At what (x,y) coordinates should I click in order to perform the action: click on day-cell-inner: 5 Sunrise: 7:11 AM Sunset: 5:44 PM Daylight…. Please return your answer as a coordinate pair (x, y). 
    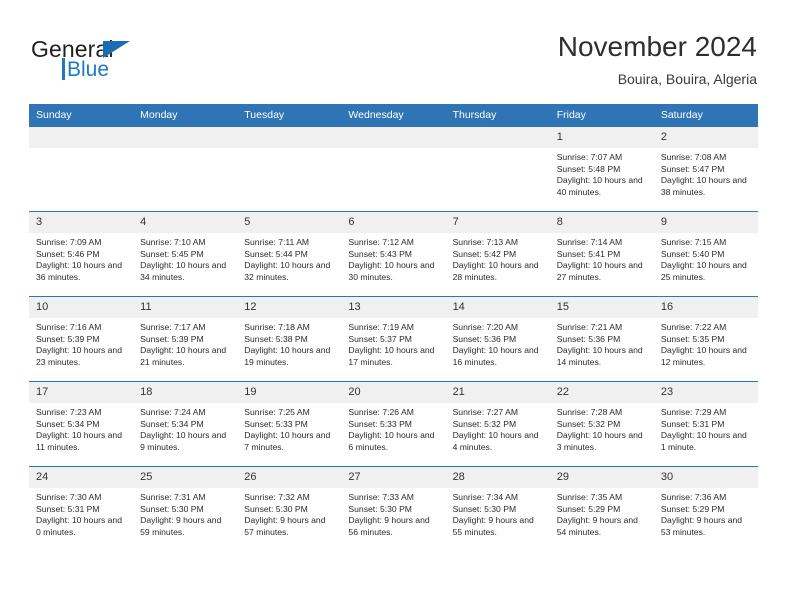
    Looking at the image, I should click on (289, 254).